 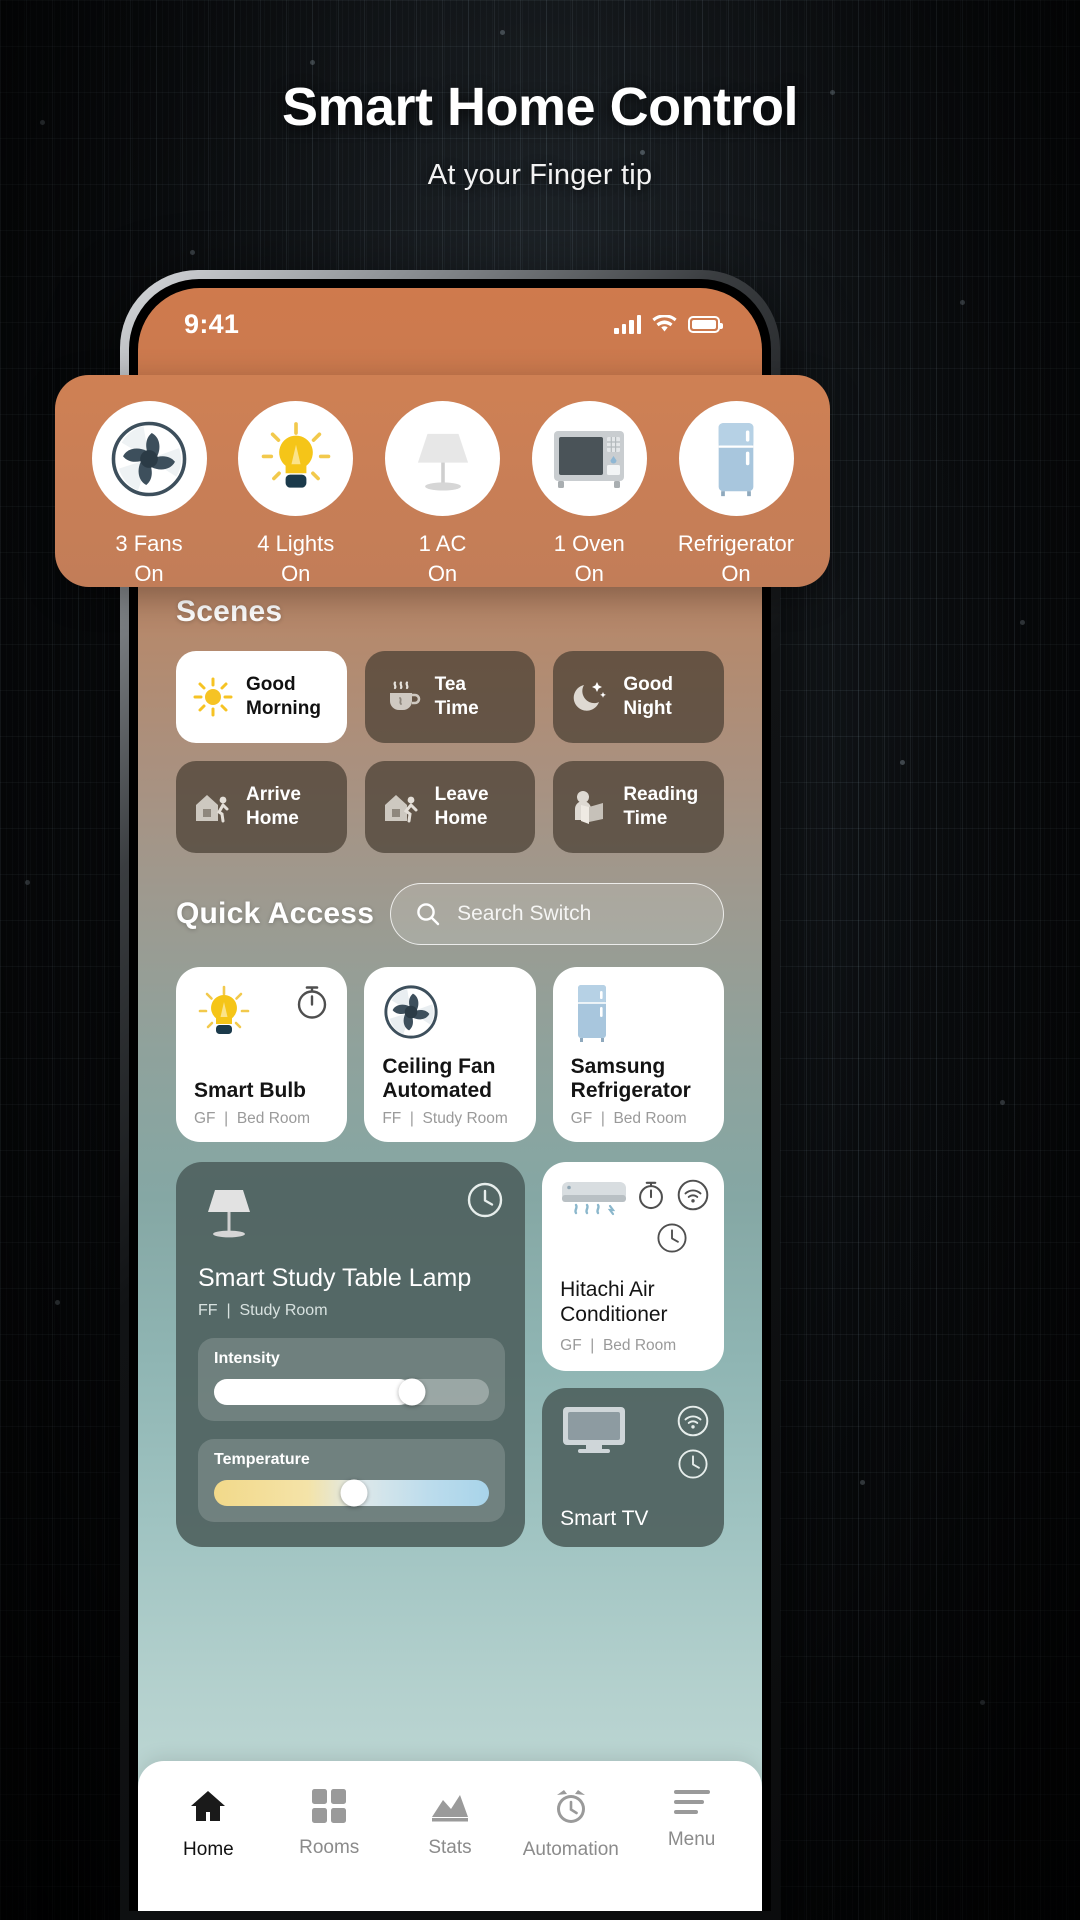 I want to click on ac-card-location: GF | Bed Room, so click(x=618, y=1346).